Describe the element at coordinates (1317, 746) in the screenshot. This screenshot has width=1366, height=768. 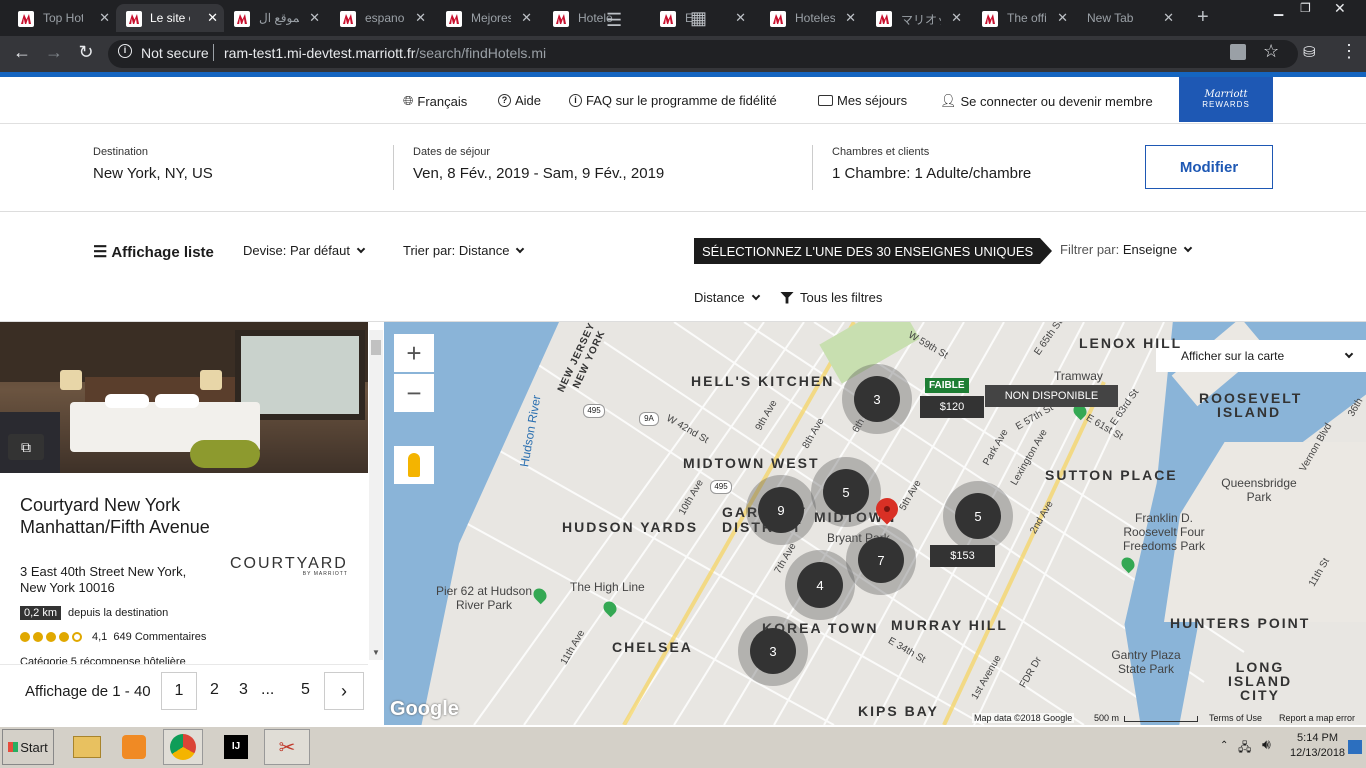
I see `system-clock: 5:14 PM 12/13/2018` at that location.